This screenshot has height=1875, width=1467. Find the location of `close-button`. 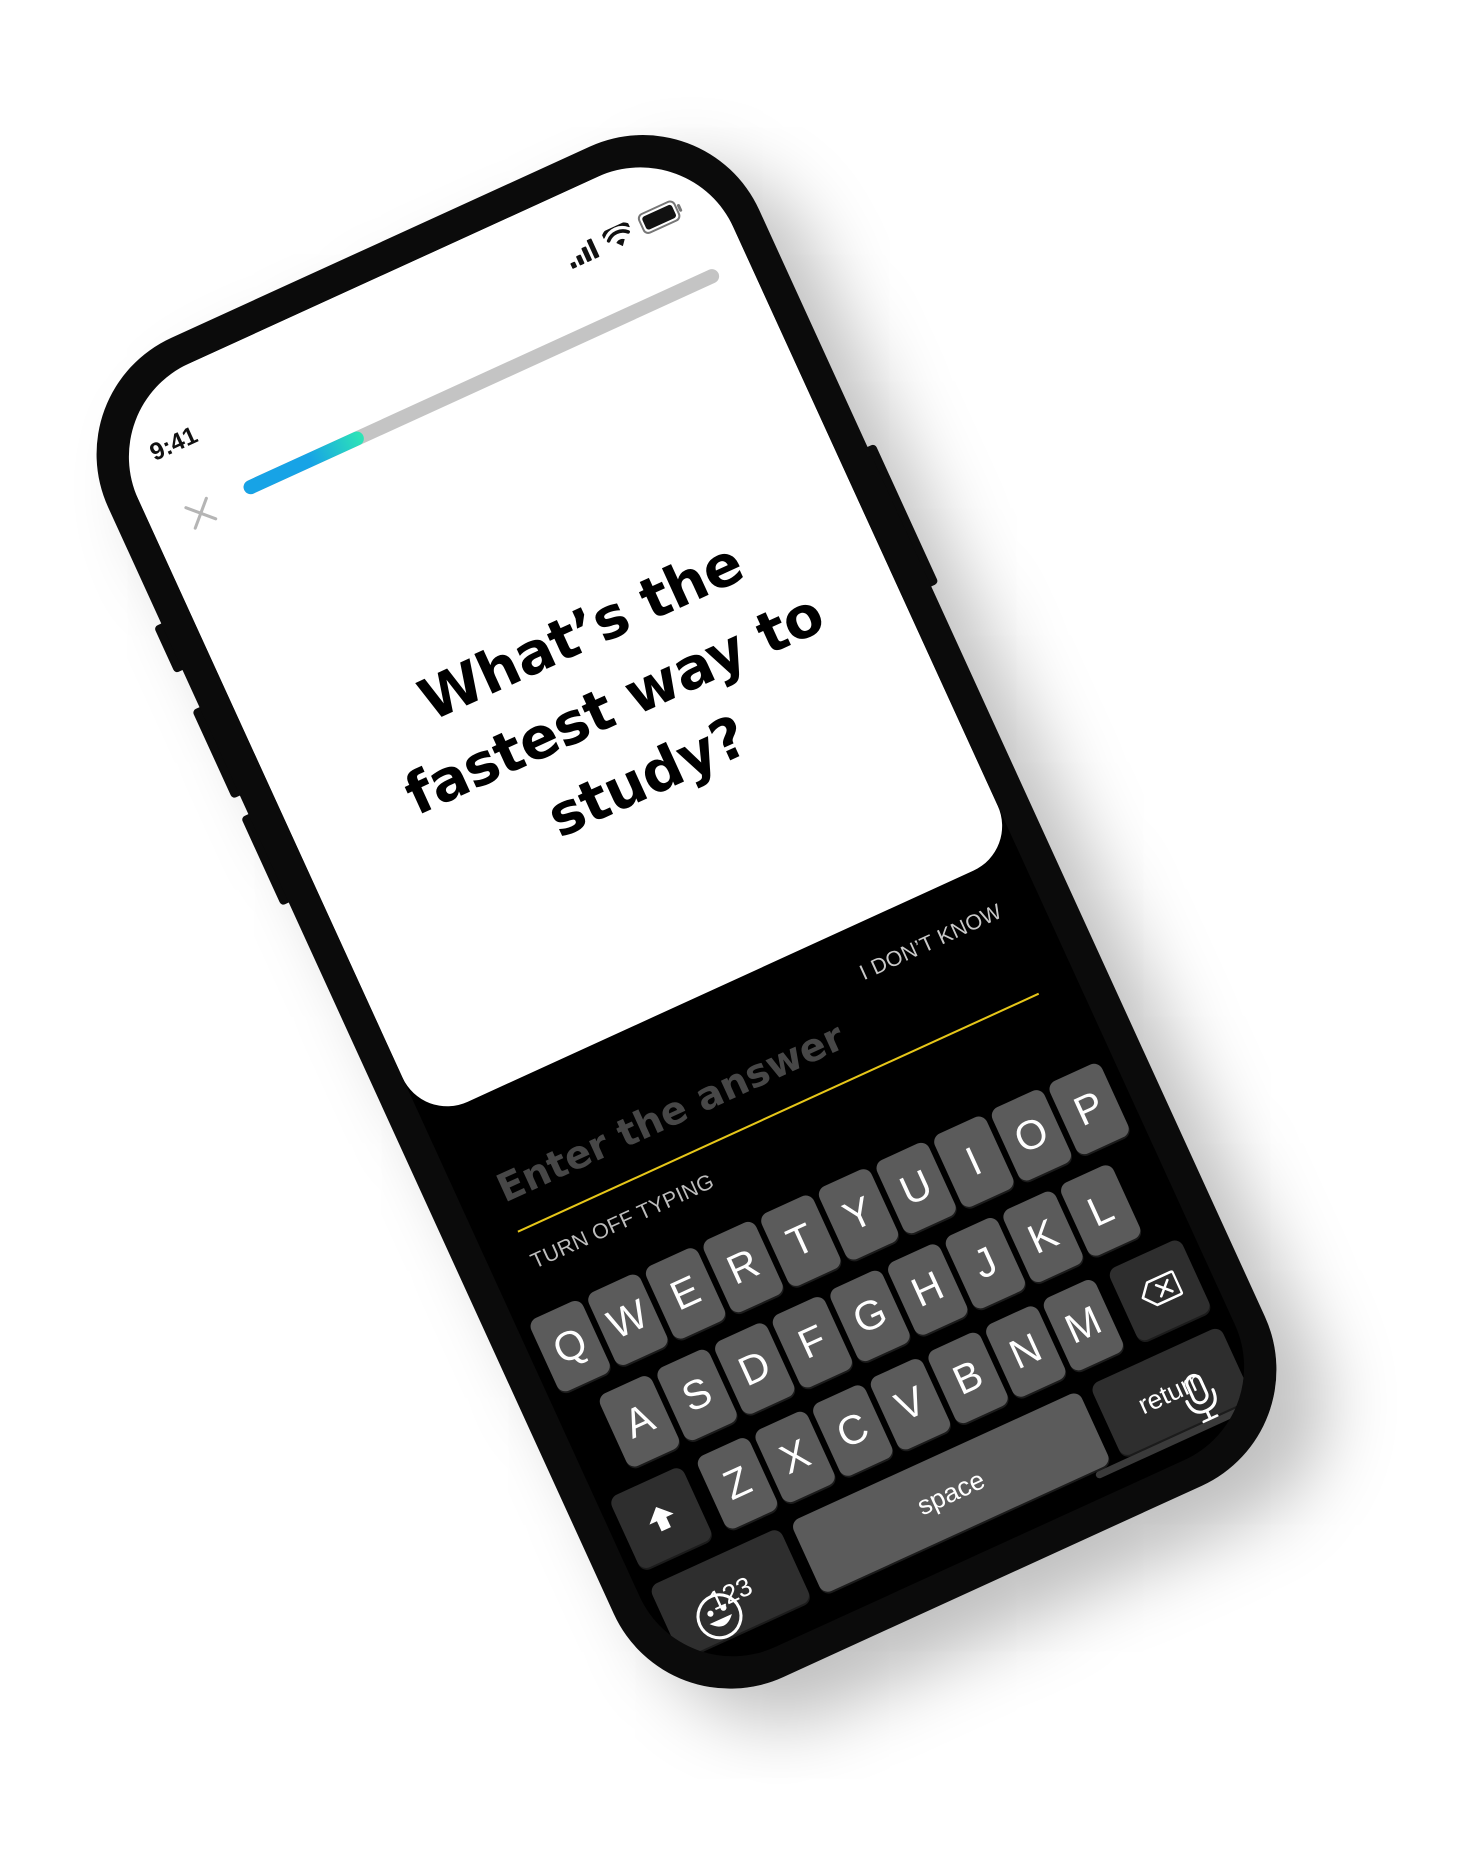

close-button is located at coordinates (201, 513).